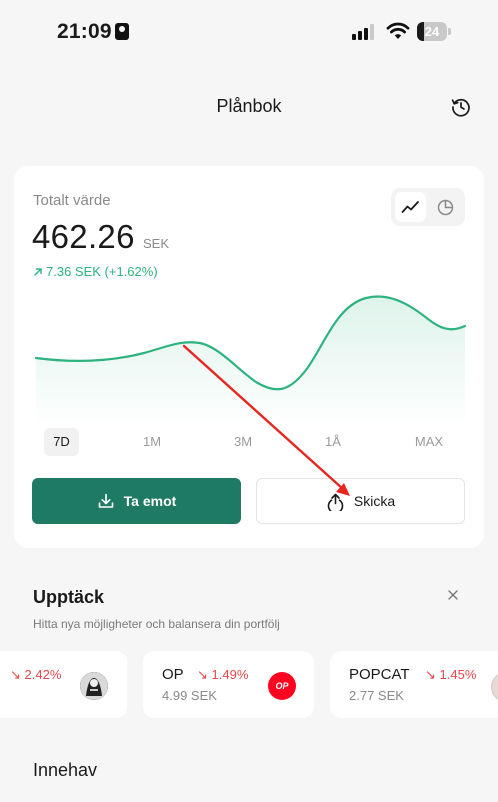  I want to click on op-logo: OP, so click(282, 686).